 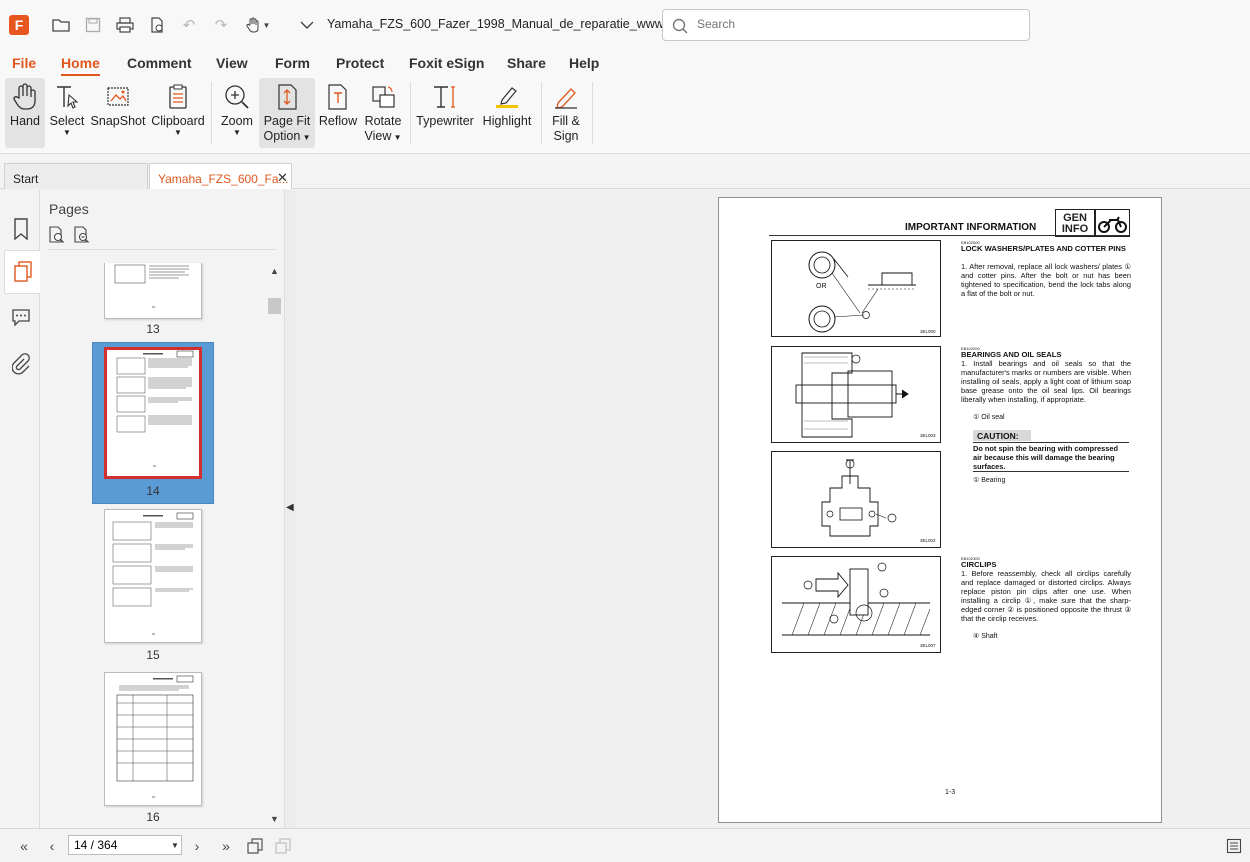 What do you see at coordinates (24, 846) in the screenshot?
I see `first-page-icon: «` at bounding box center [24, 846].